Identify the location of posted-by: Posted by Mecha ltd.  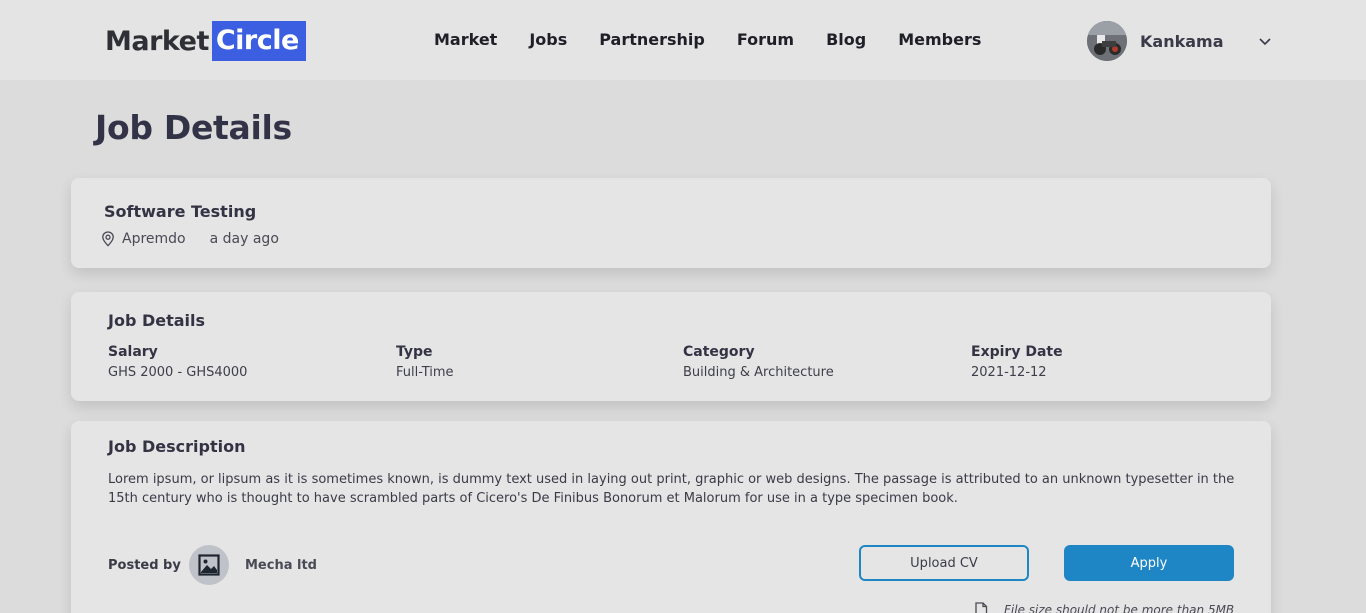
(212, 565).